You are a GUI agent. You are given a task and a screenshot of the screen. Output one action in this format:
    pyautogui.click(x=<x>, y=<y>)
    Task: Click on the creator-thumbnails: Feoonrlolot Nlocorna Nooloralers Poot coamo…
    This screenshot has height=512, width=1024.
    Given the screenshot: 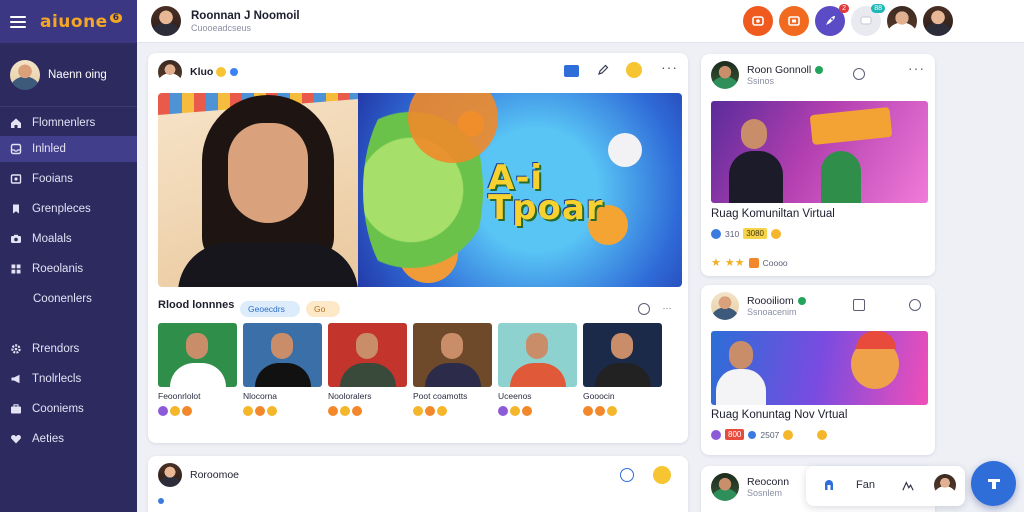 What is the action you would take?
    pyautogui.click(x=410, y=369)
    